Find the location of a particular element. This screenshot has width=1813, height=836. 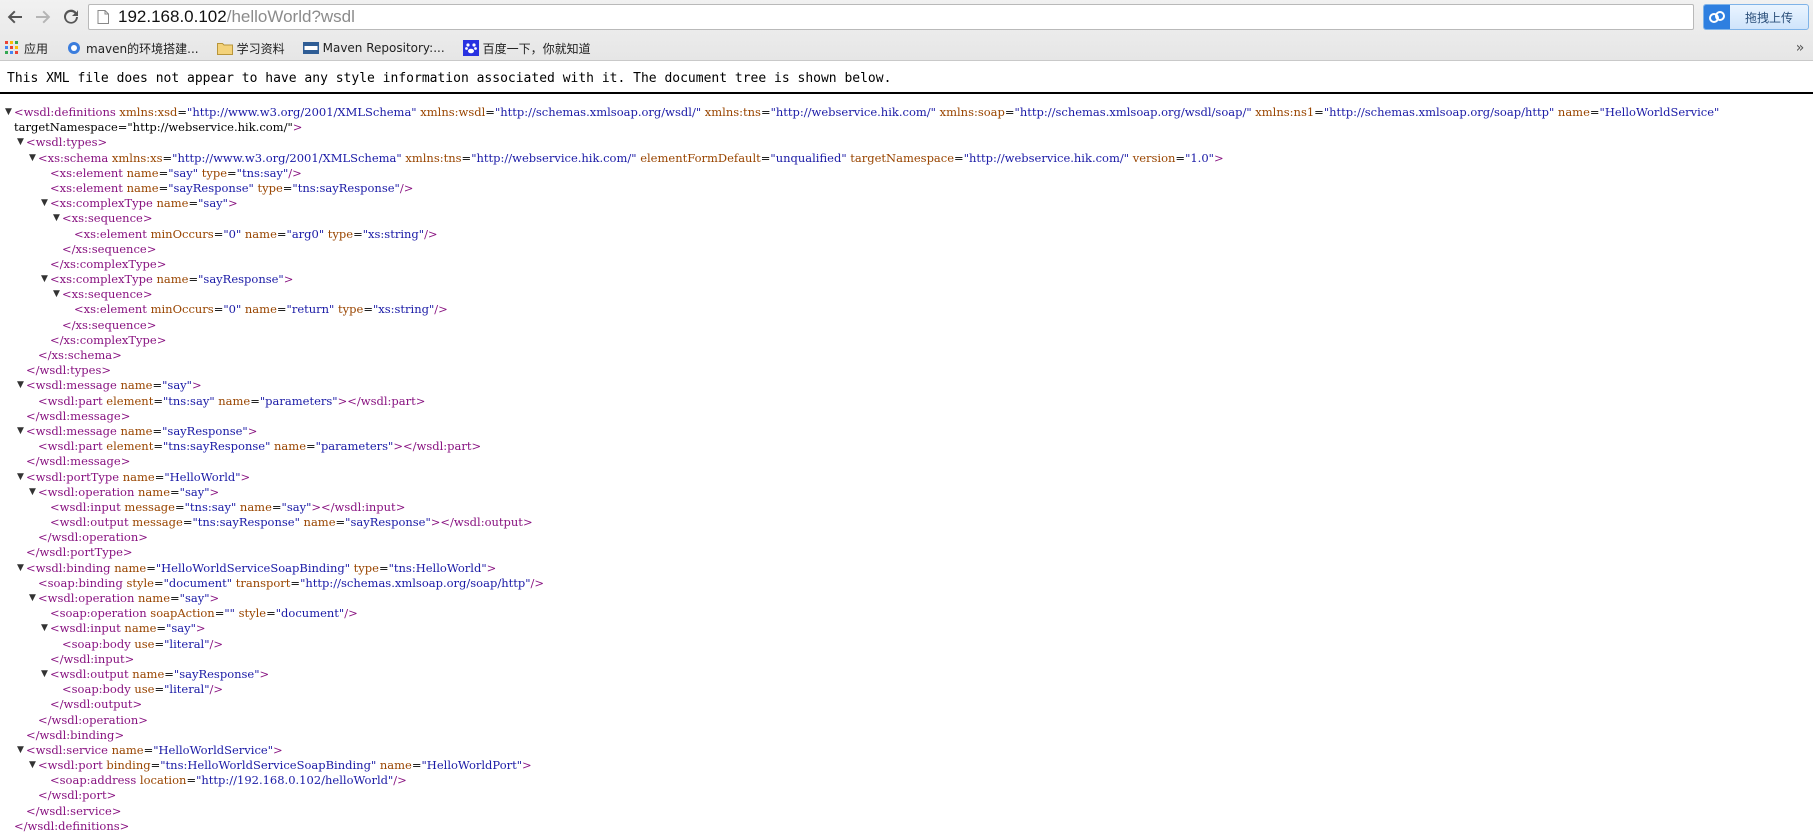

xml-line: </wsdl:input> is located at coordinates (907, 659).